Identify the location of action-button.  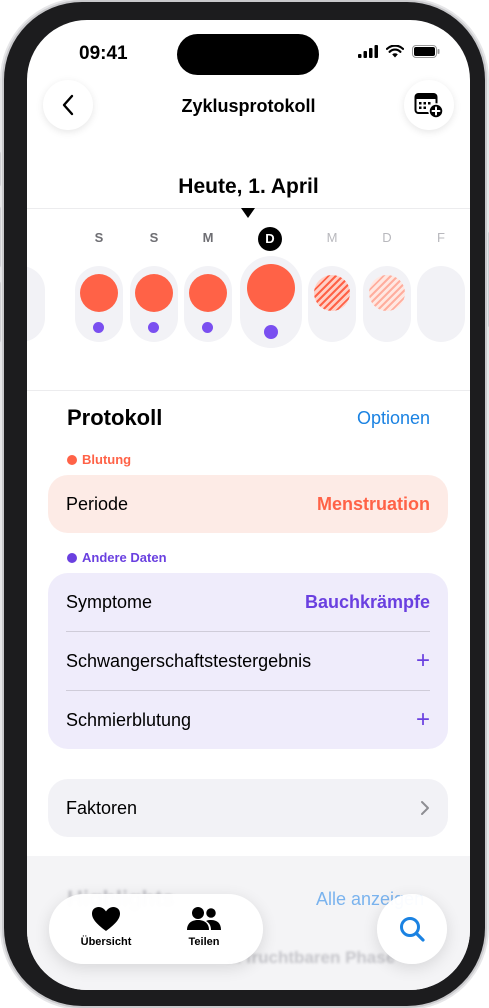
(0, 169).